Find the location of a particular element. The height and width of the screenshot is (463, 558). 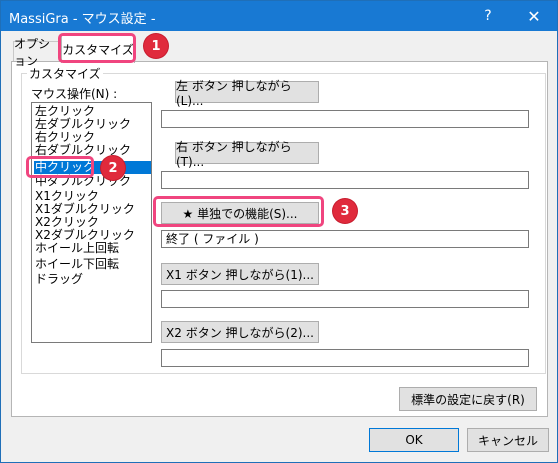

help-button: ? is located at coordinates (488, 16).